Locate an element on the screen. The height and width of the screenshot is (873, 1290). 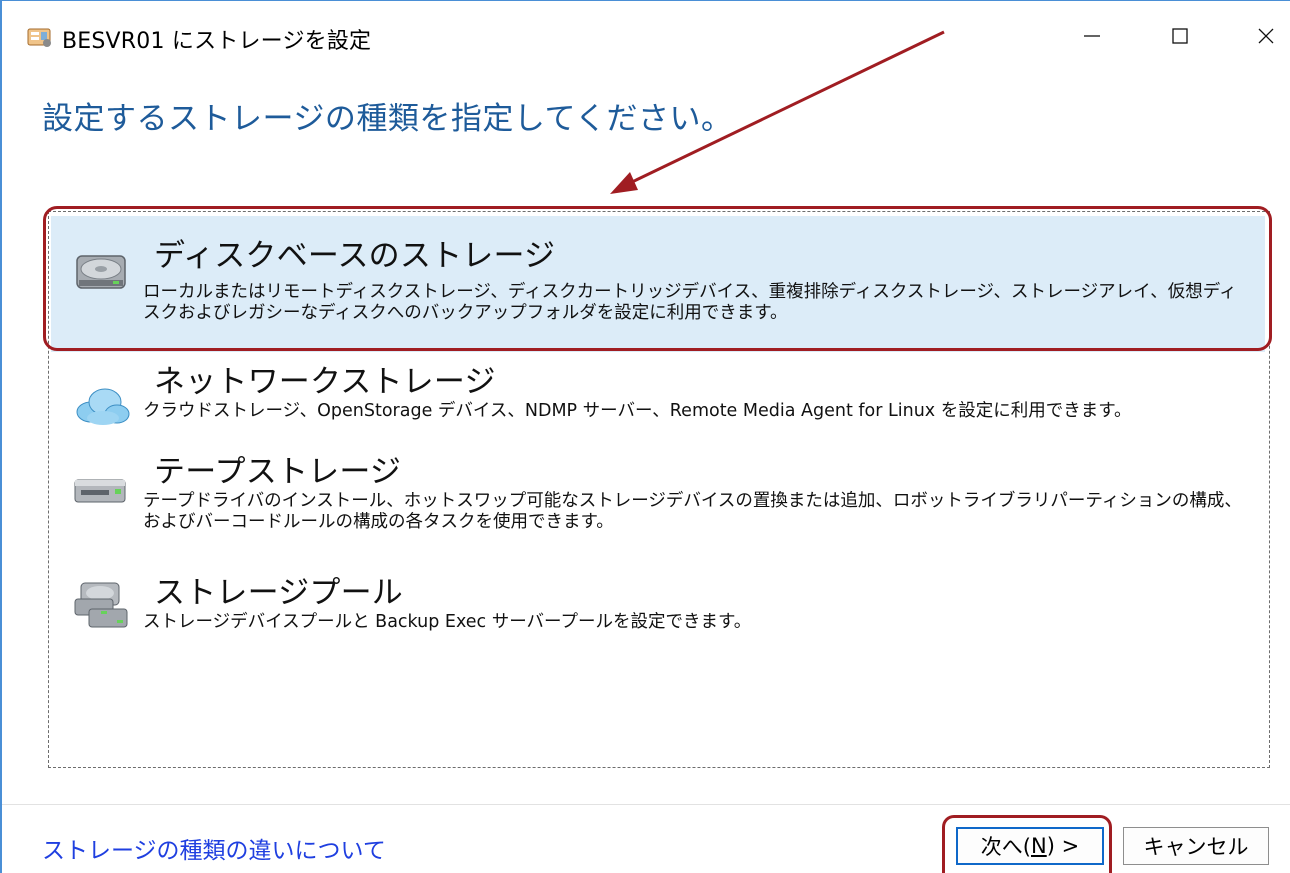
option-title: ディスクベースのストレージ is located at coordinates (355, 256).